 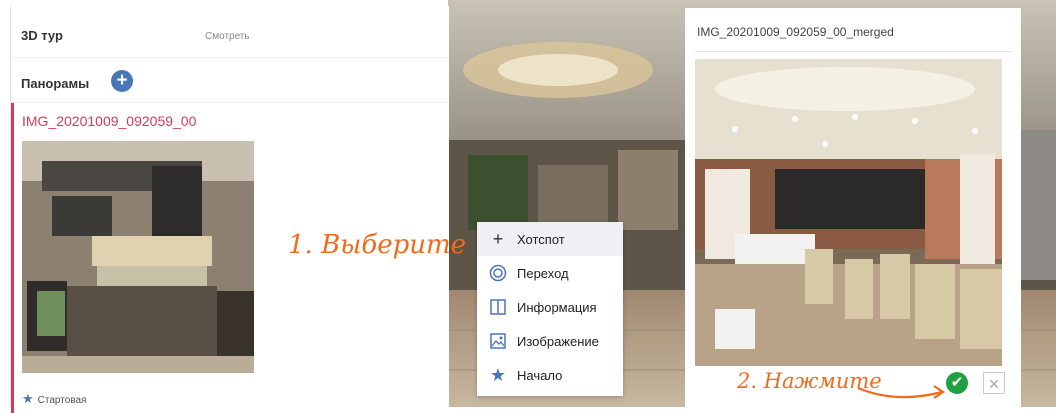 What do you see at coordinates (540, 375) in the screenshot?
I see `menu-item-label: Начало` at bounding box center [540, 375].